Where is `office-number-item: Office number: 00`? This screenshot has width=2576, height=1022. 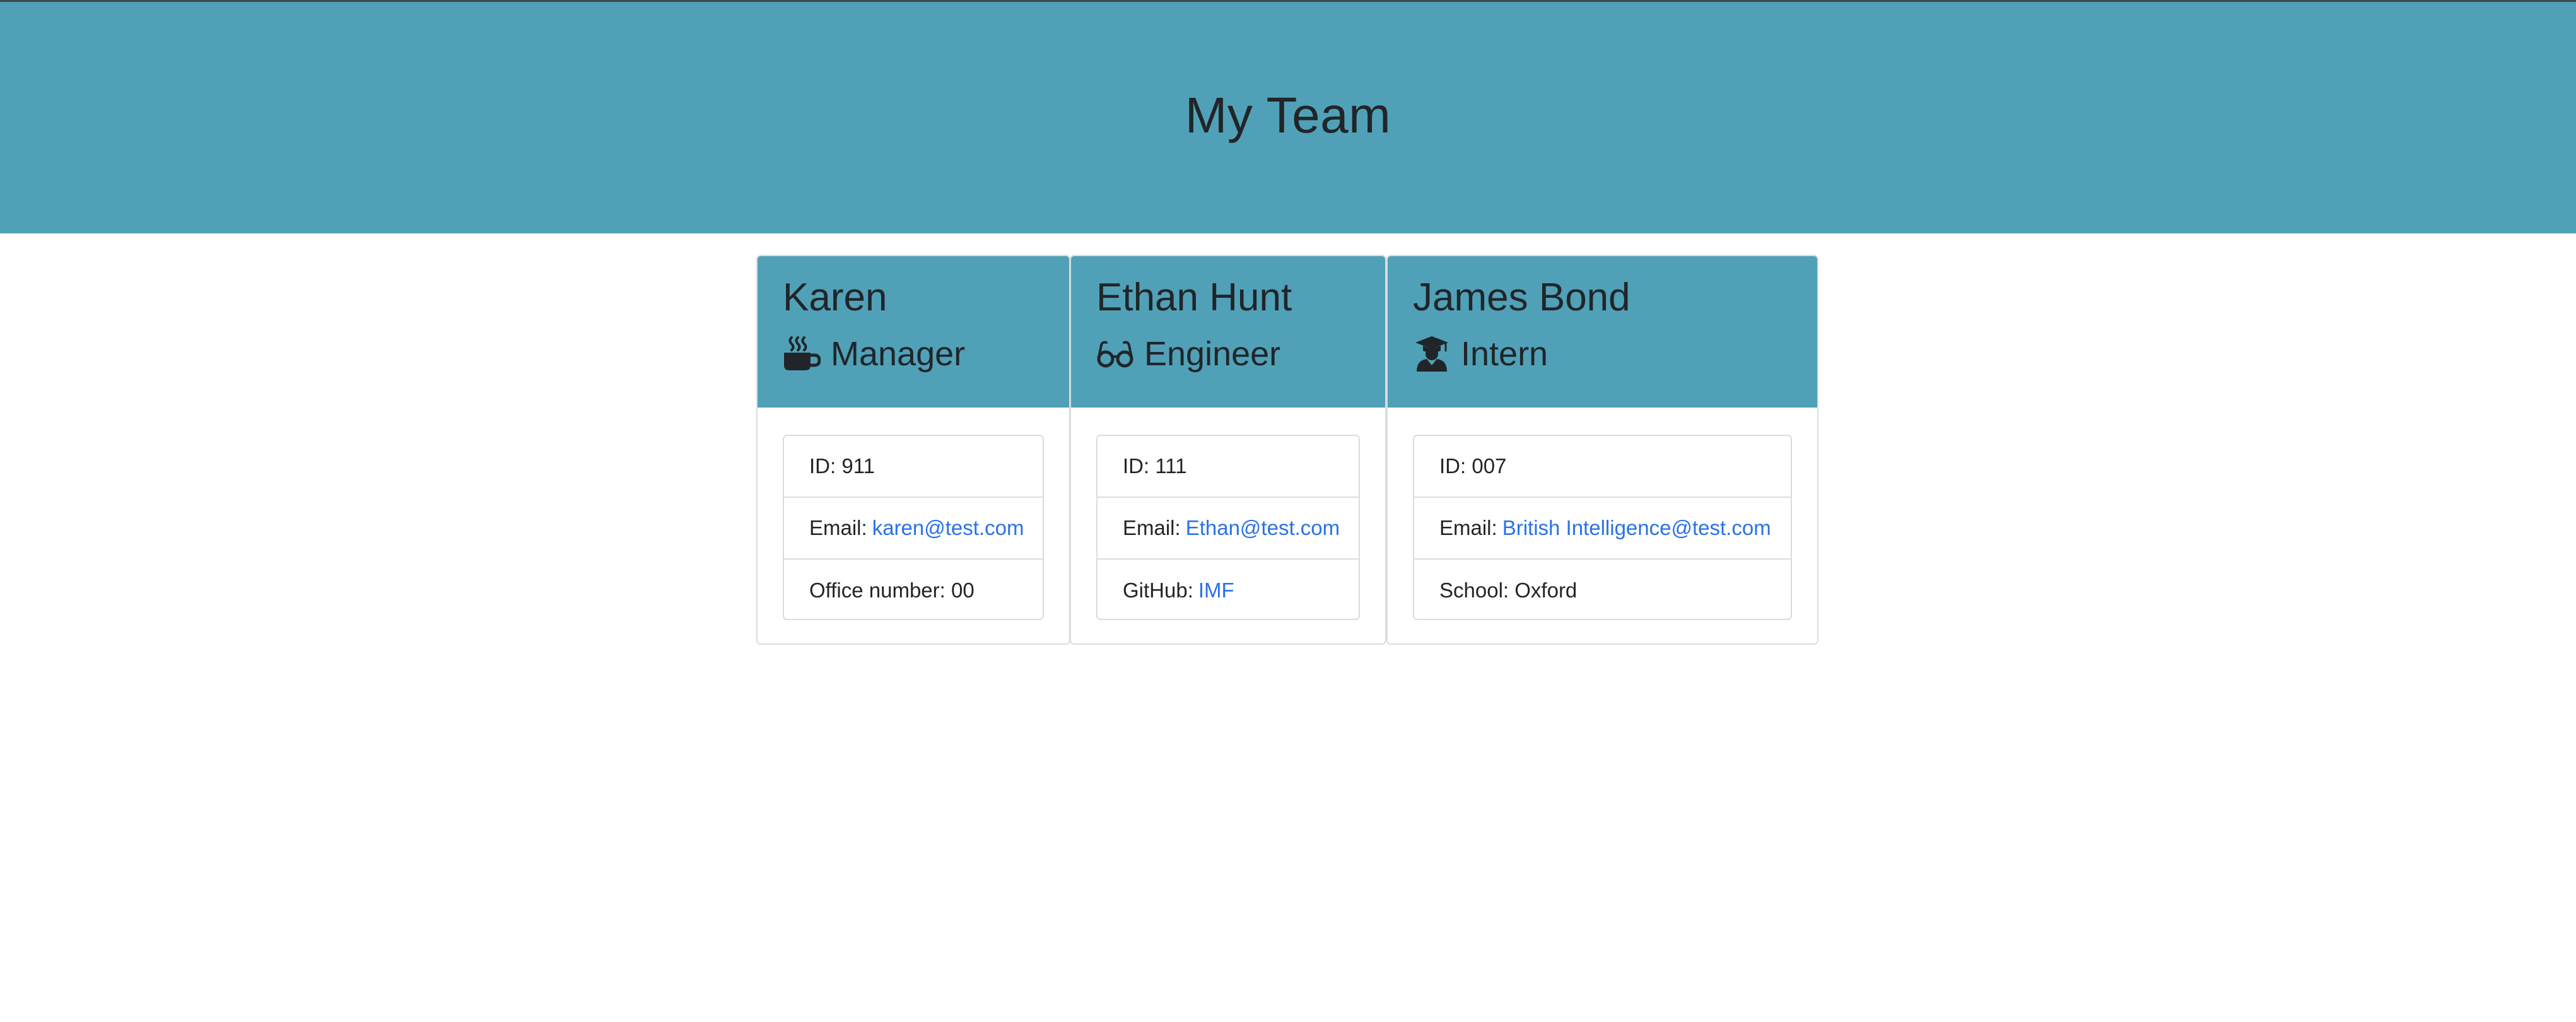 office-number-item: Office number: 00 is located at coordinates (913, 589).